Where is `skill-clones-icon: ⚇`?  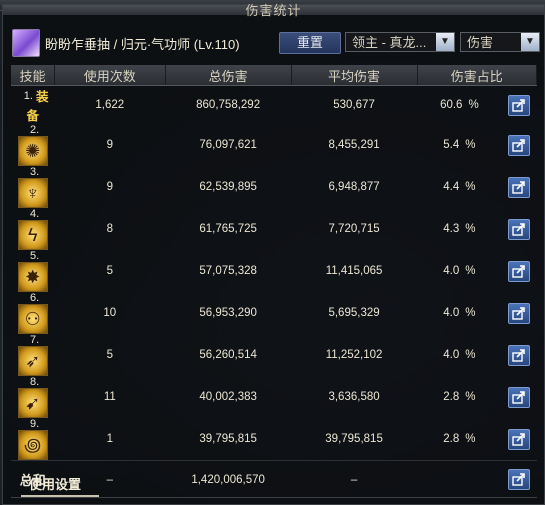
skill-clones-icon: ⚇ is located at coordinates (32, 319).